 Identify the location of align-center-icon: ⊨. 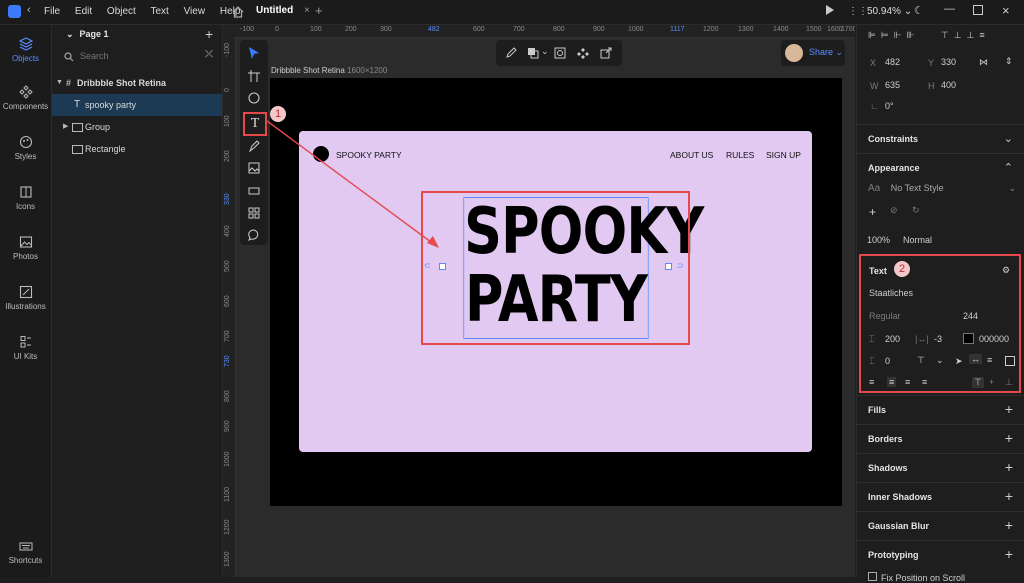
(887, 35).